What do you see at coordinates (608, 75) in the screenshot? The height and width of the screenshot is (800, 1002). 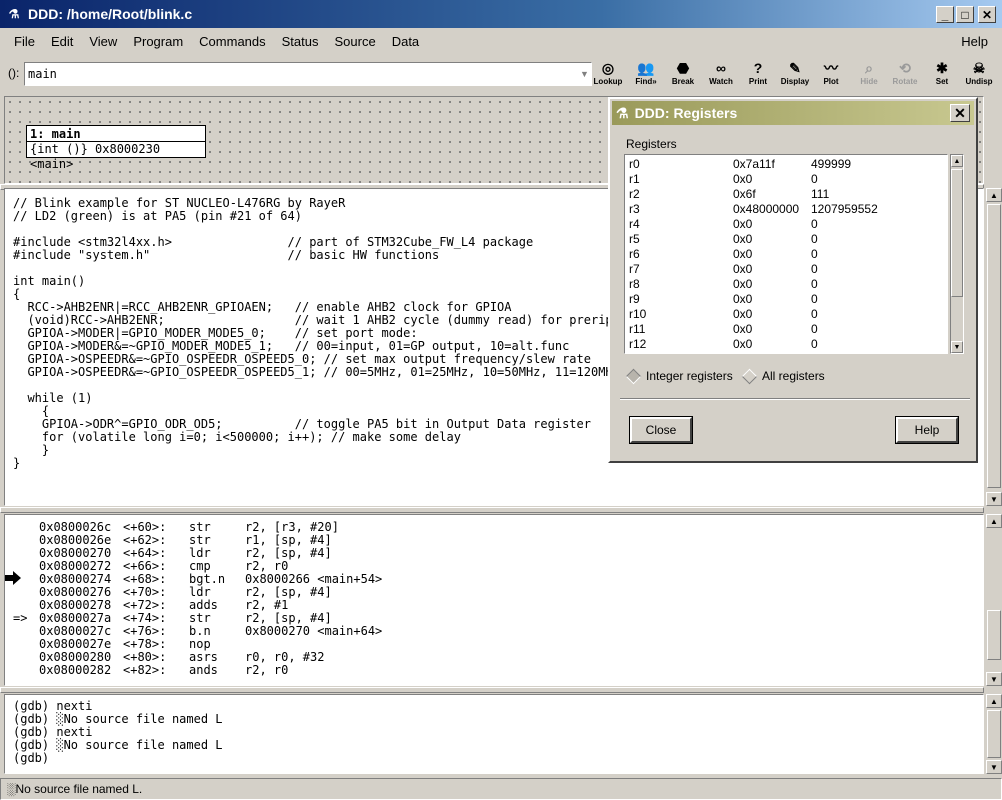 I see `lookup-button: ◎ Lookup` at bounding box center [608, 75].